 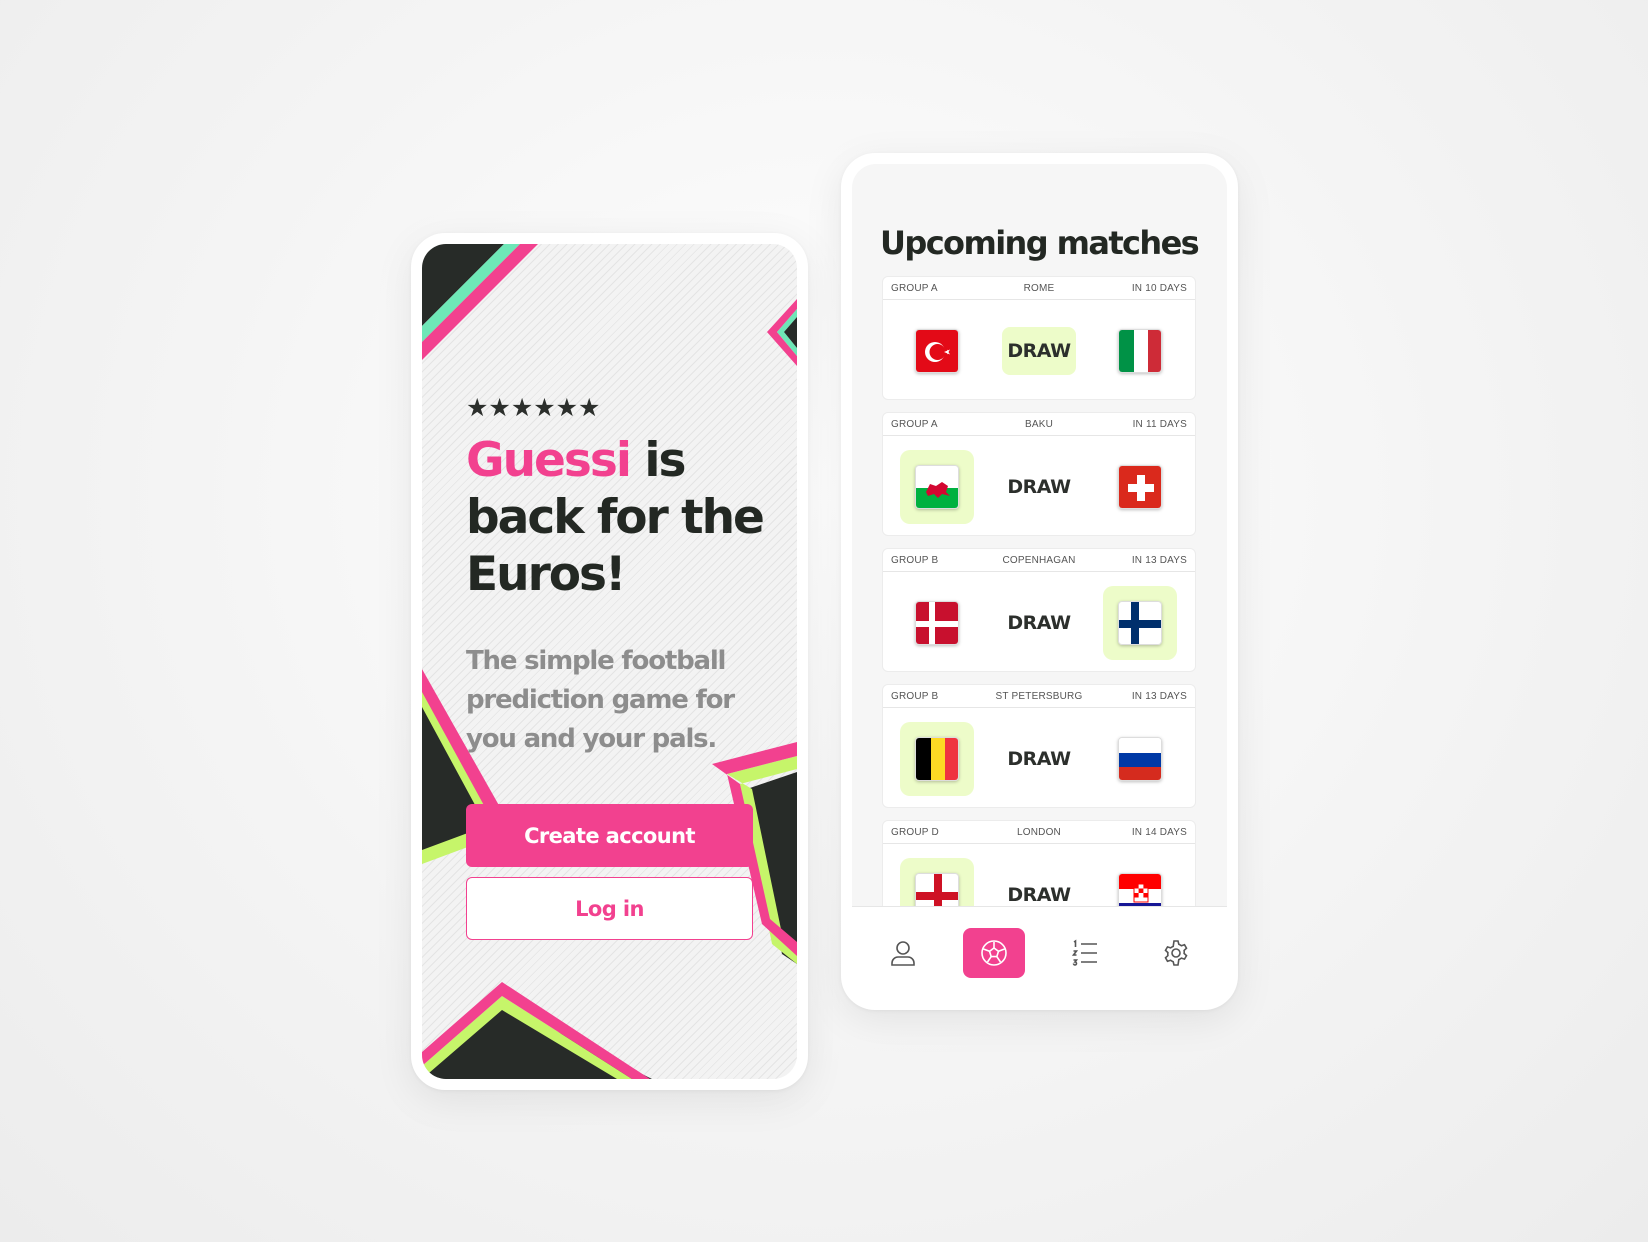 I want to click on match-city: BAKU, so click(x=1039, y=424).